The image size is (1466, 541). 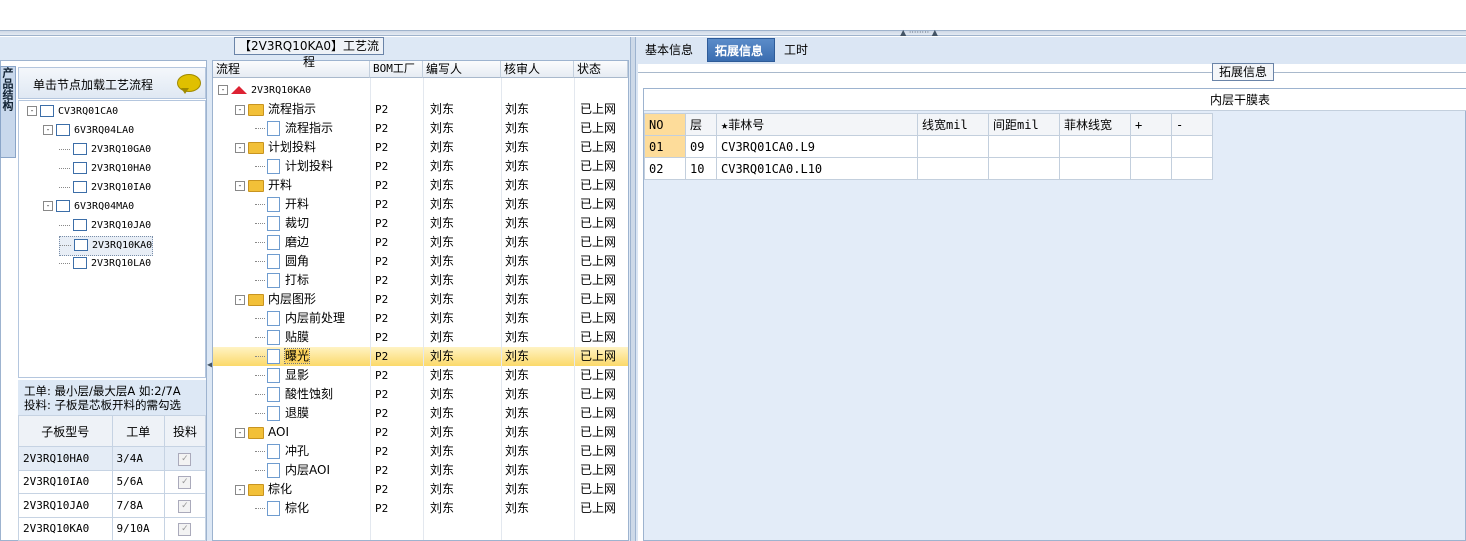 What do you see at coordinates (1192, 124) in the screenshot?
I see `grid-col-header: -` at bounding box center [1192, 124].